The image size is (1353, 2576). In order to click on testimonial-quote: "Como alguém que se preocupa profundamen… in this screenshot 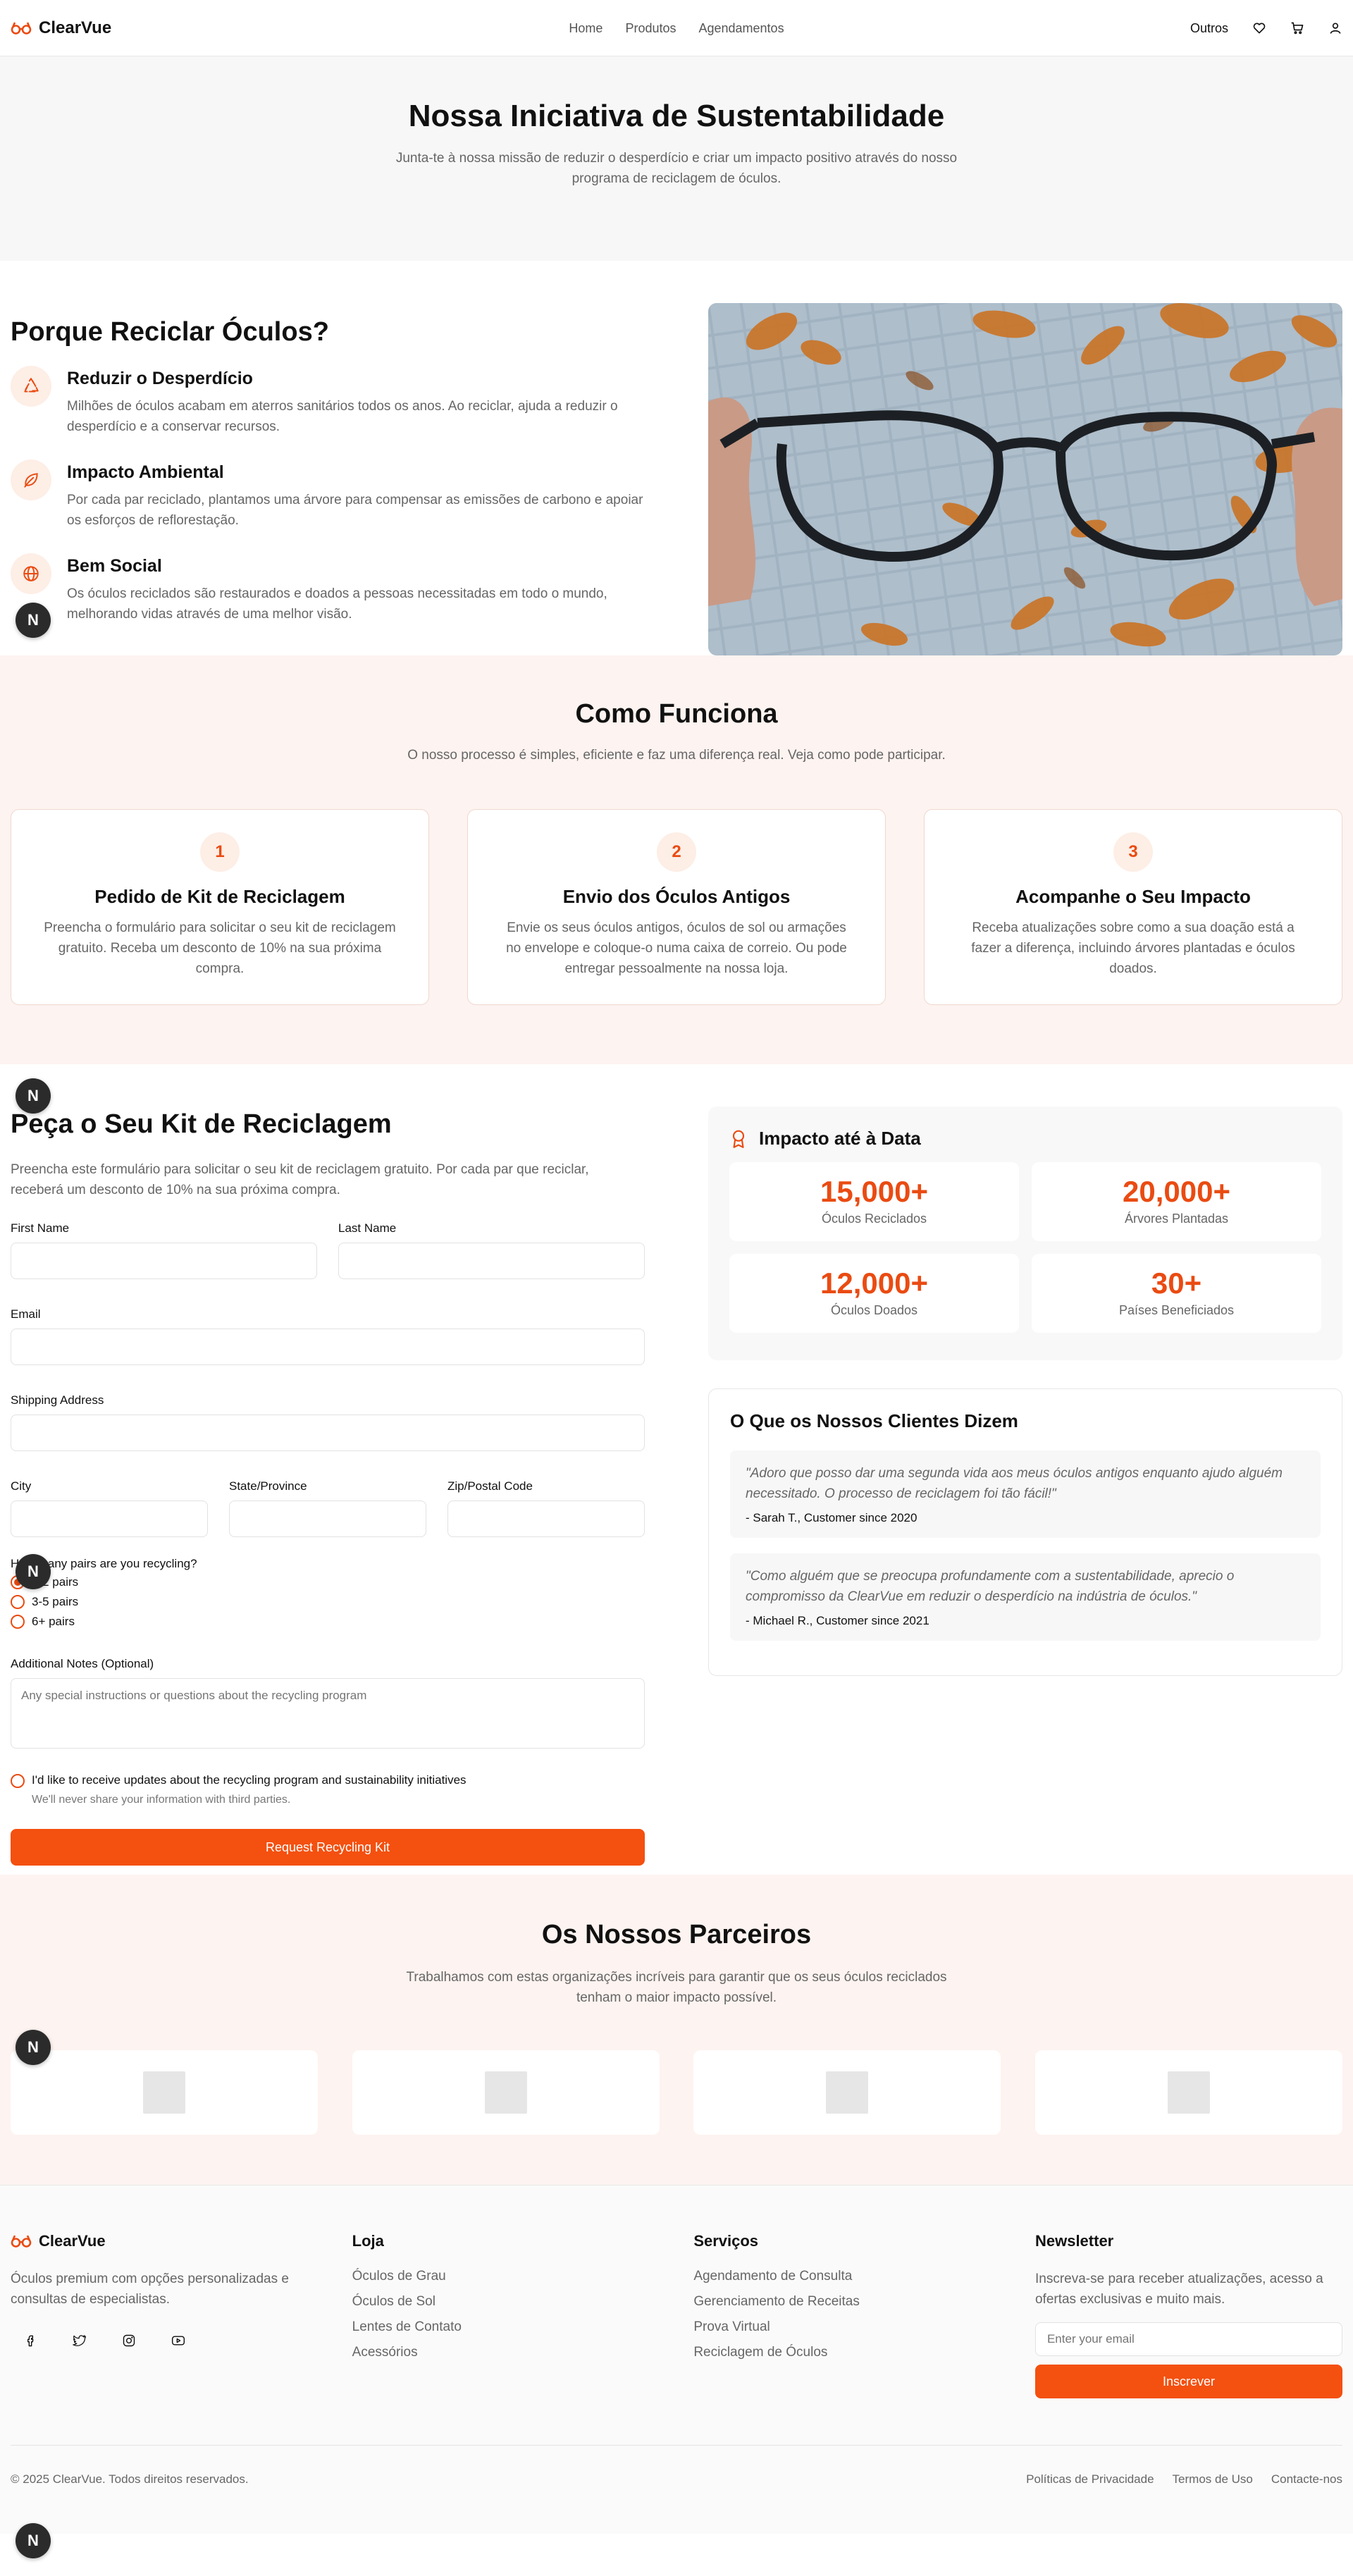, I will do `click(991, 1586)`.